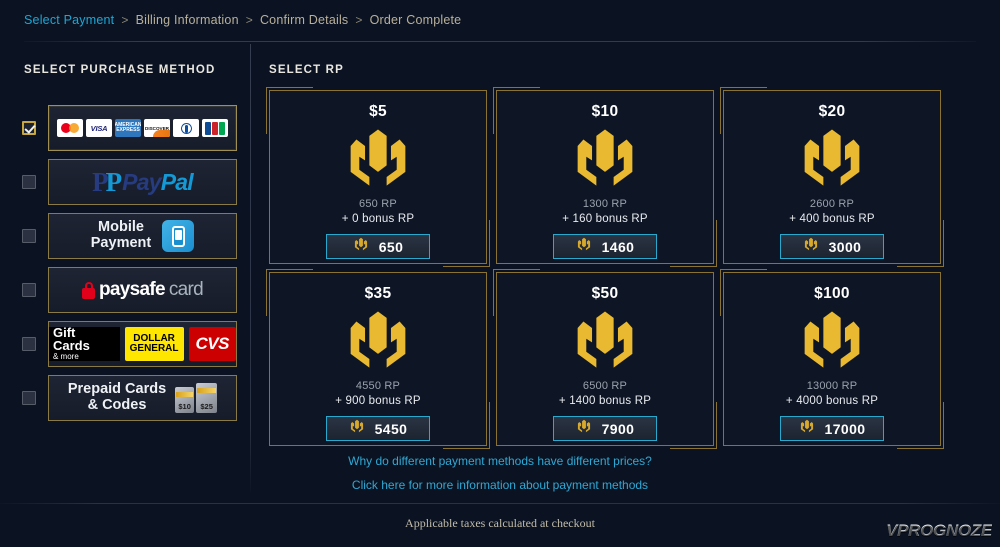 The image size is (1000, 547). I want to click on watermark-text: VPROGNOZE, so click(939, 530).